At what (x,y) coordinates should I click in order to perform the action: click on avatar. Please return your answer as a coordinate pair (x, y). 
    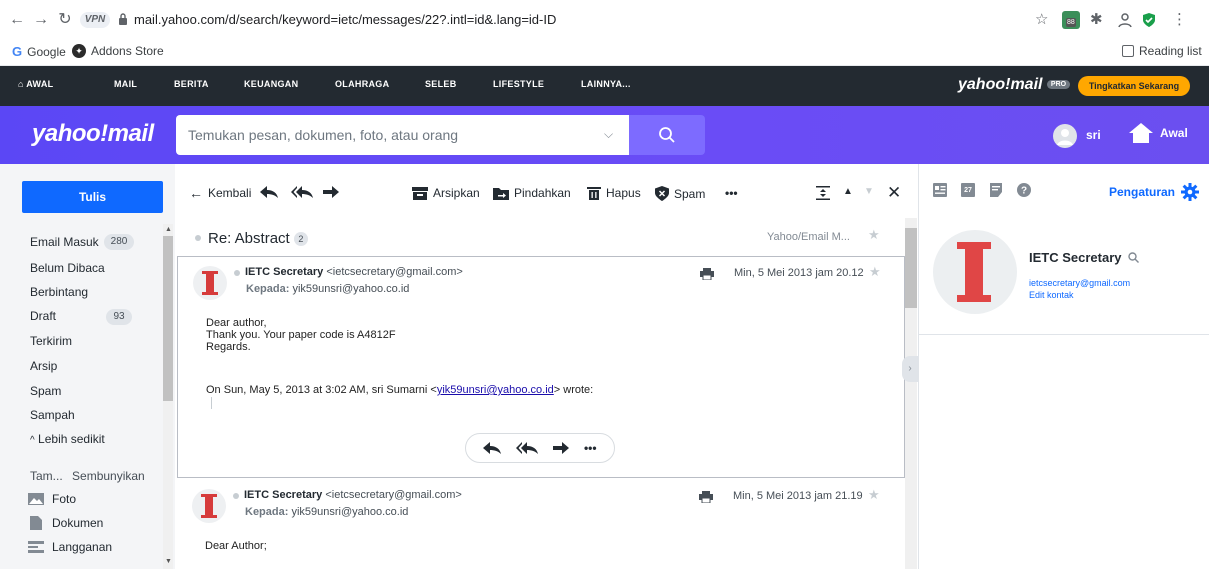
    Looking at the image, I should click on (1065, 136).